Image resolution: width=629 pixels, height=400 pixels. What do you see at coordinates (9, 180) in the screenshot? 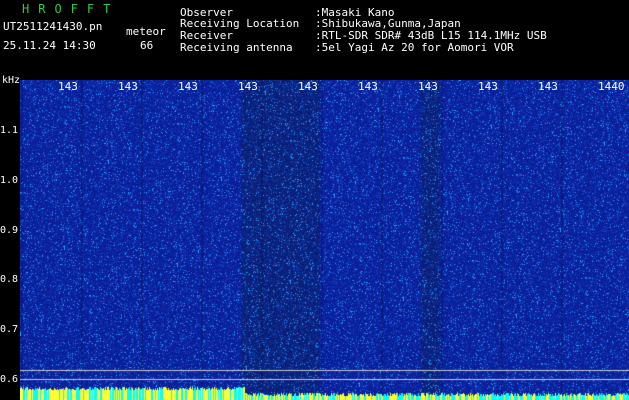
I see `y-tick-1.0: 1.0` at bounding box center [9, 180].